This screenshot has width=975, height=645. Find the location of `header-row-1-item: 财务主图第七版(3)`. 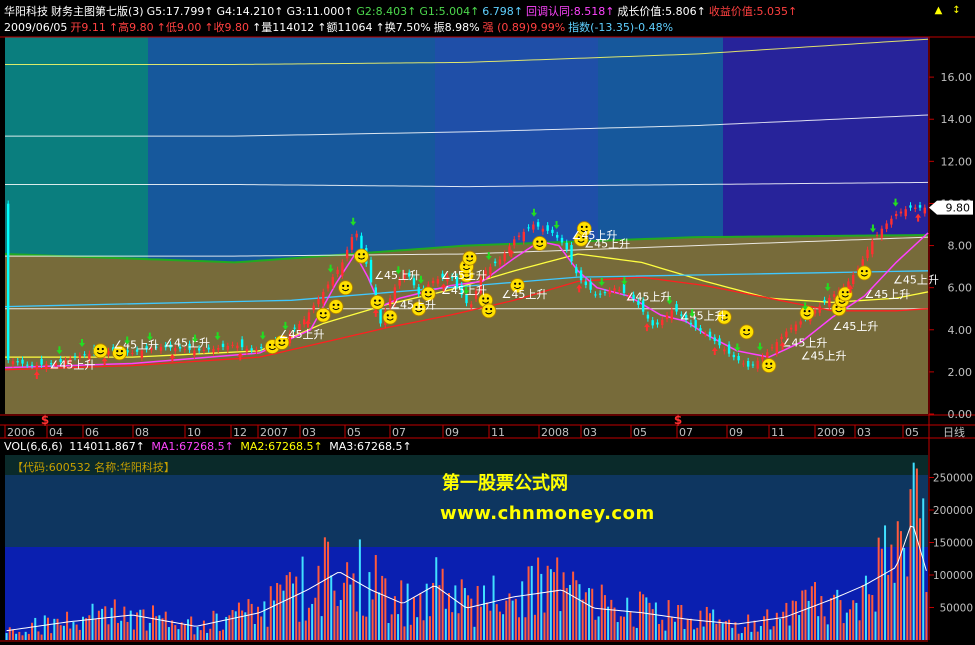

header-row-1-item: 财务主图第七版(3) is located at coordinates (97, 11).